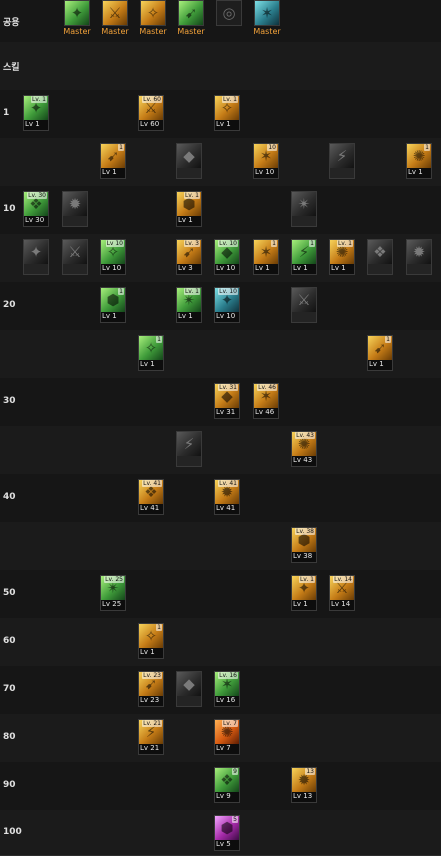 This screenshot has width=441, height=856. What do you see at coordinates (227, 113) in the screenshot?
I see `skill-slot: ✧ Lv. 1 Lv 1` at bounding box center [227, 113].